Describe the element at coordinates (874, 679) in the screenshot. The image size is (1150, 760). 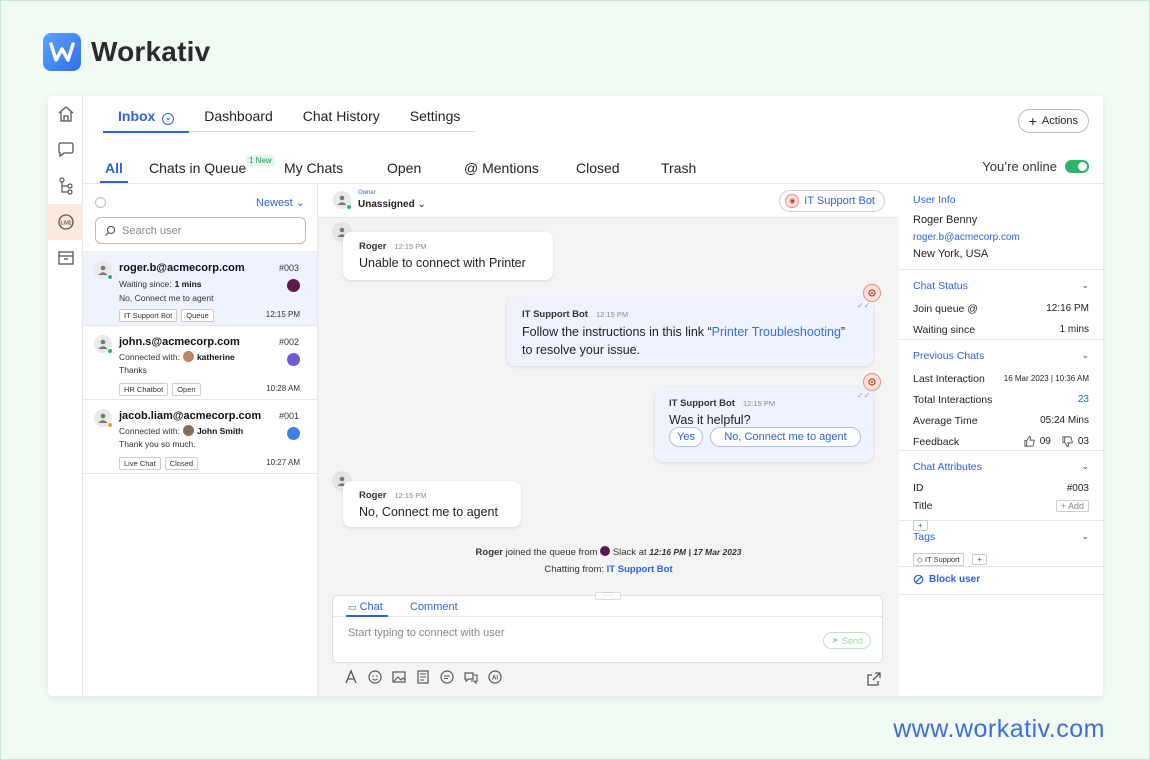
I see `external-link-icon` at that location.